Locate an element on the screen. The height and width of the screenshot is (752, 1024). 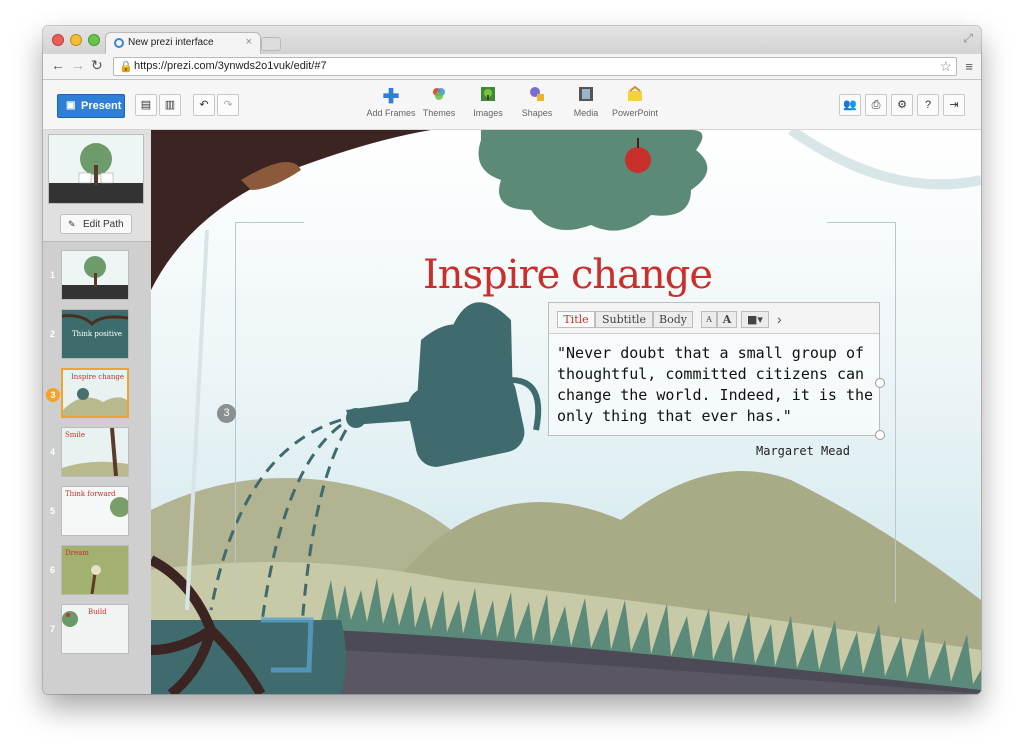
powerpoint-label: PowerPoint is located at coordinates (635, 113).